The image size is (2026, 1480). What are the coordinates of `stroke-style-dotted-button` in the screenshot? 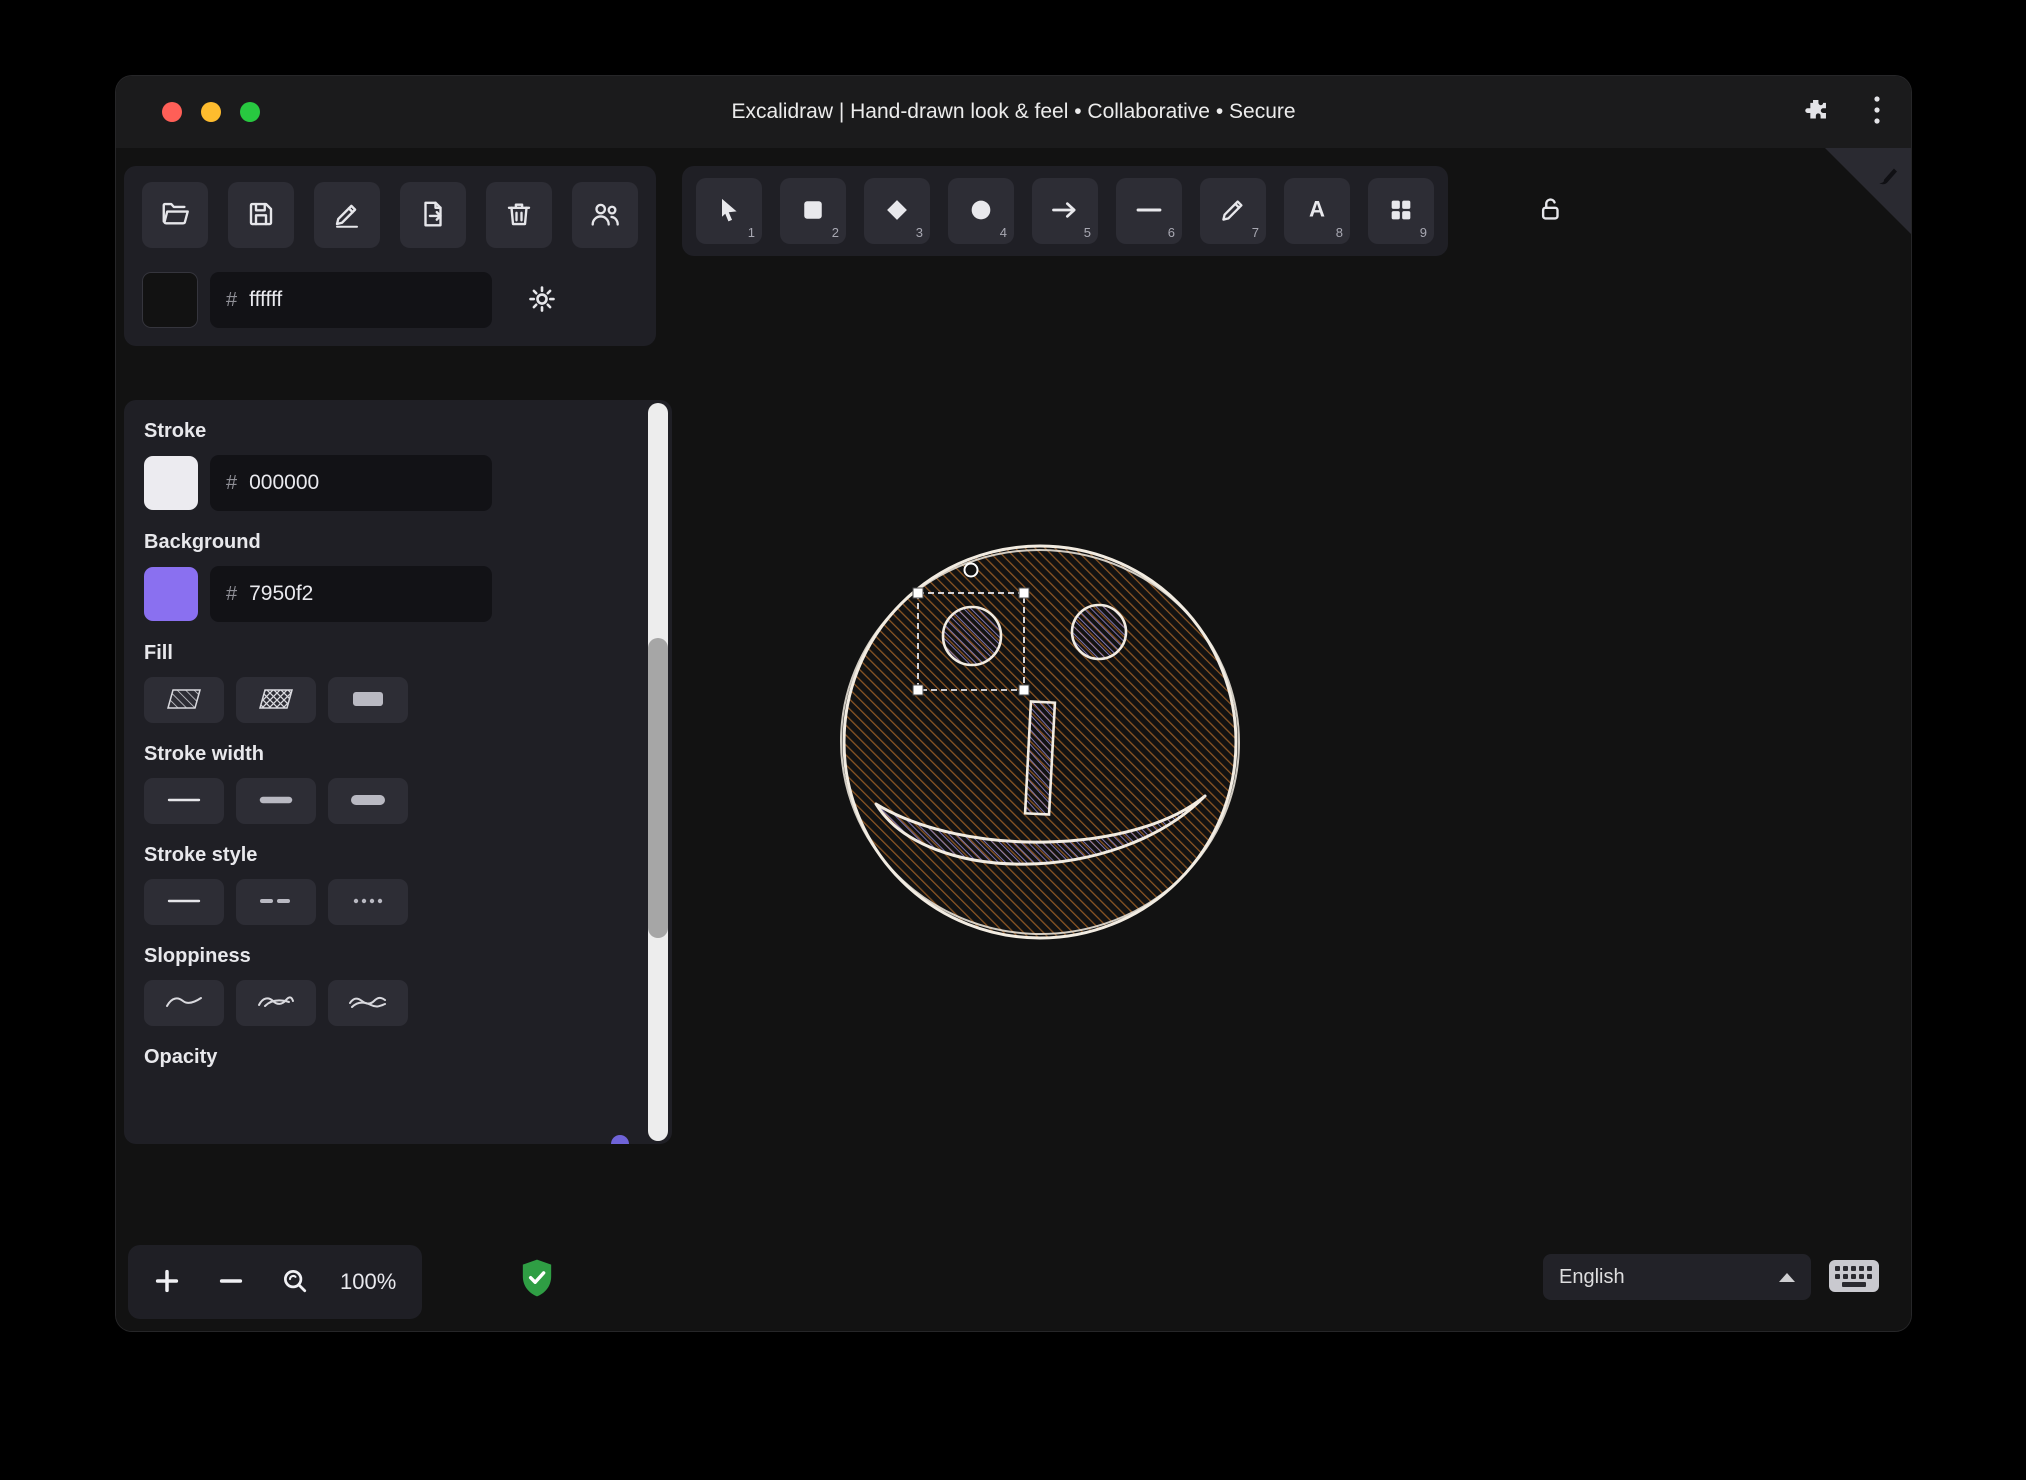 It's located at (368, 902).